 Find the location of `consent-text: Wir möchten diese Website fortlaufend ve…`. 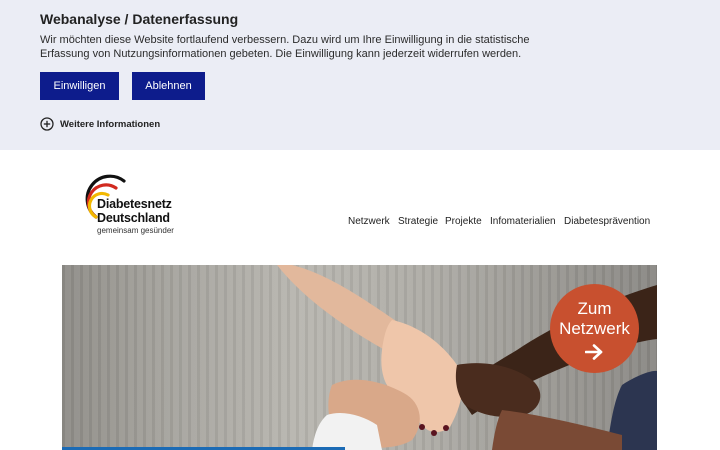

consent-text: Wir möchten diese Website fortlaufend ve… is located at coordinates (285, 47).